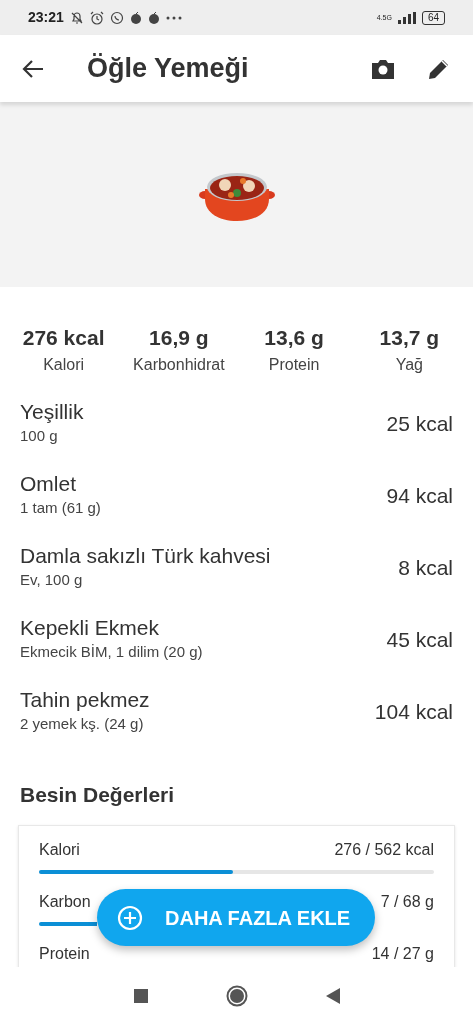  I want to click on chat-icon, so click(116, 17).